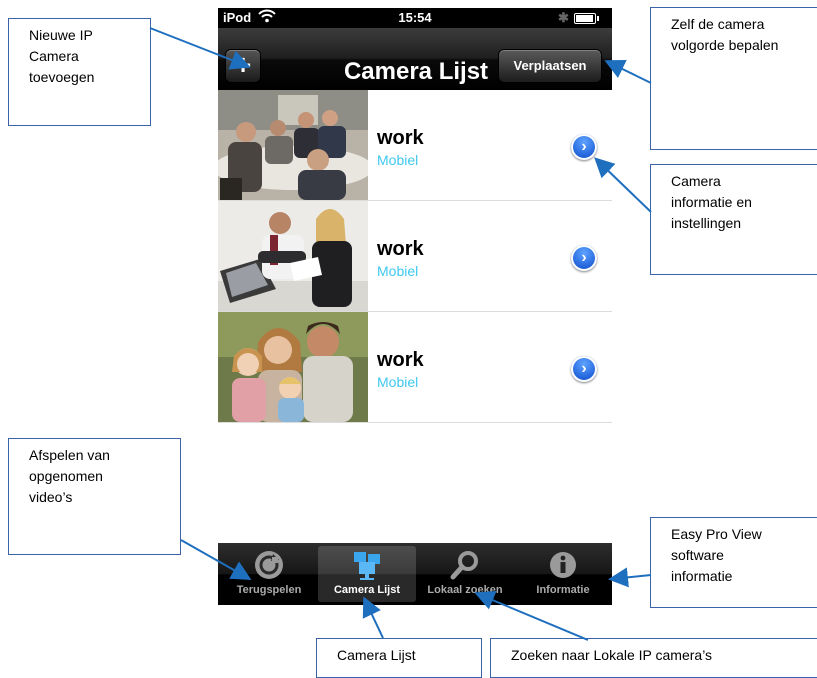 The width and height of the screenshot is (817, 678). Describe the element at coordinates (697, 555) in the screenshot. I see `callout-line: software` at that location.